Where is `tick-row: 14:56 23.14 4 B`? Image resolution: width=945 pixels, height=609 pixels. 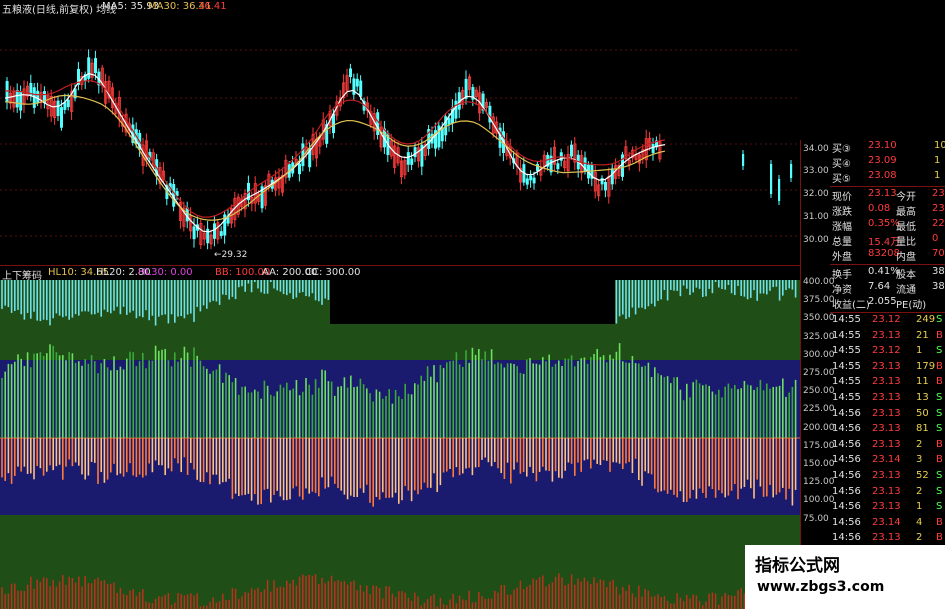 tick-row: 14:56 23.14 4 B is located at coordinates (887, 525).